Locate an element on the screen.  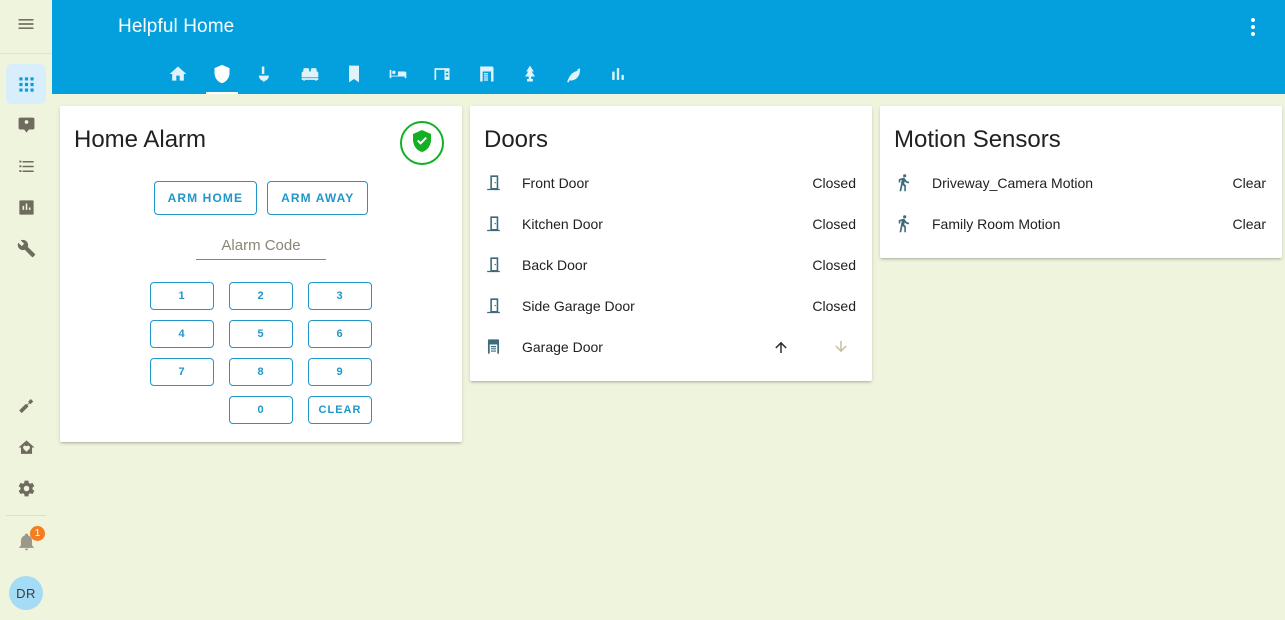
alarm-card-title: Home Alarm is located at coordinates (140, 139).